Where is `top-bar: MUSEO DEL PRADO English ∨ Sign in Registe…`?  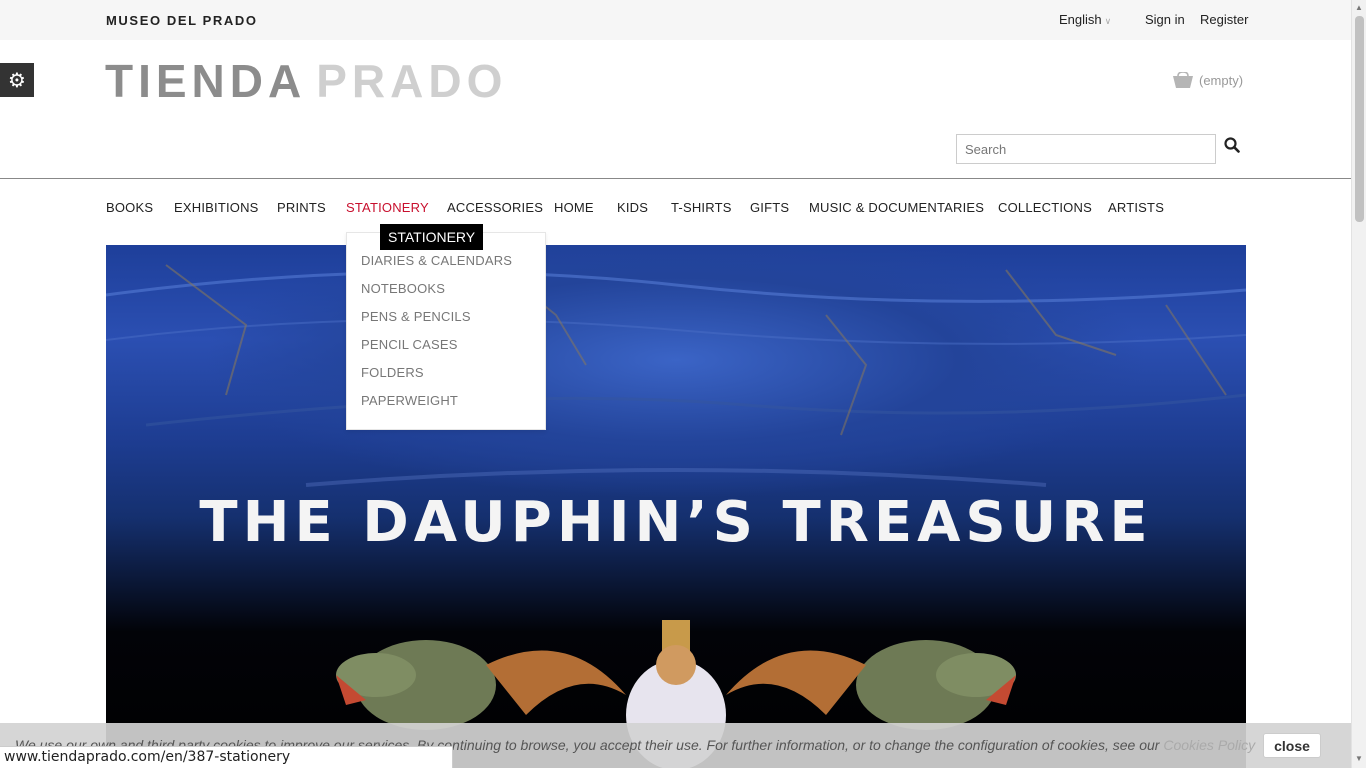
top-bar: MUSEO DEL PRADO English ∨ Sign in Registe… is located at coordinates (675, 20).